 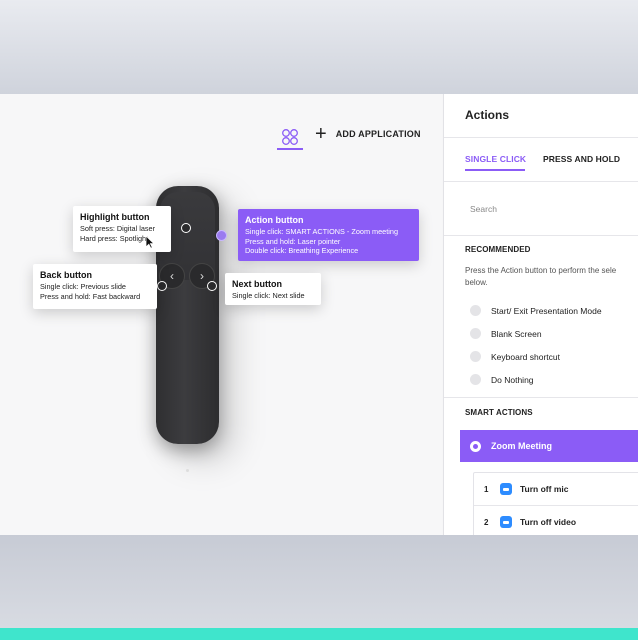 I want to click on callout-line: Press and hold: Fast backward, so click(x=90, y=296).